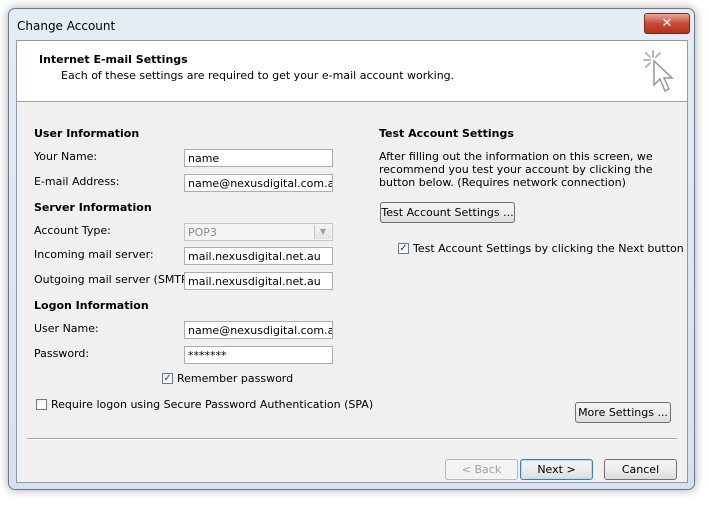 Image resolution: width=709 pixels, height=505 pixels. What do you see at coordinates (87, 133) in the screenshot?
I see `user-information-heading: User Information` at bounding box center [87, 133].